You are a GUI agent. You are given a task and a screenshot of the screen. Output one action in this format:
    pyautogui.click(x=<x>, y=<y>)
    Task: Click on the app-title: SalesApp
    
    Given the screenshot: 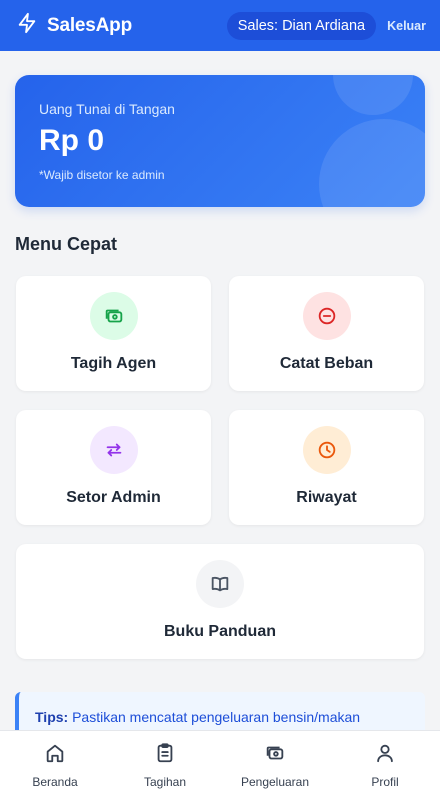 What is the action you would take?
    pyautogui.click(x=89, y=25)
    